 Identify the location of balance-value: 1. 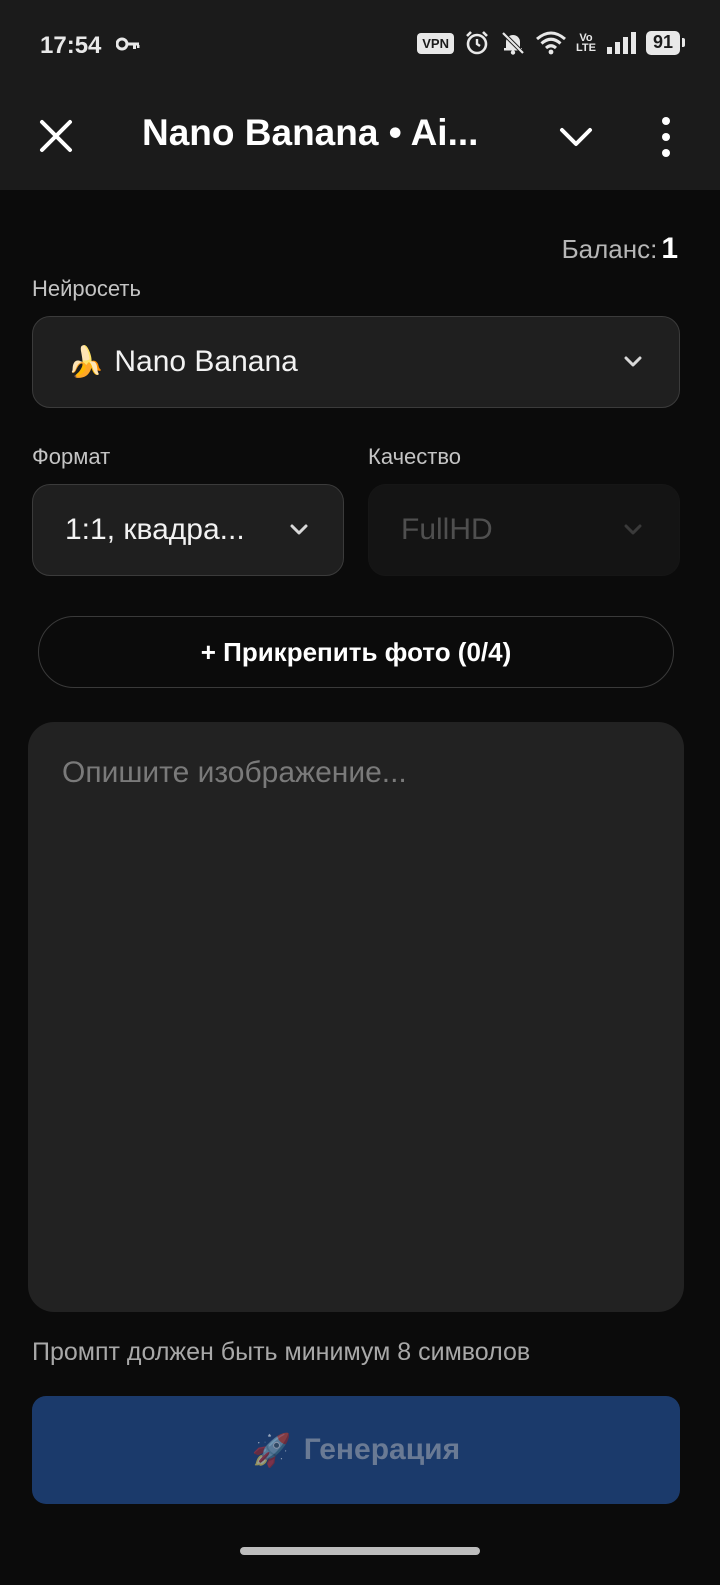
(669, 248).